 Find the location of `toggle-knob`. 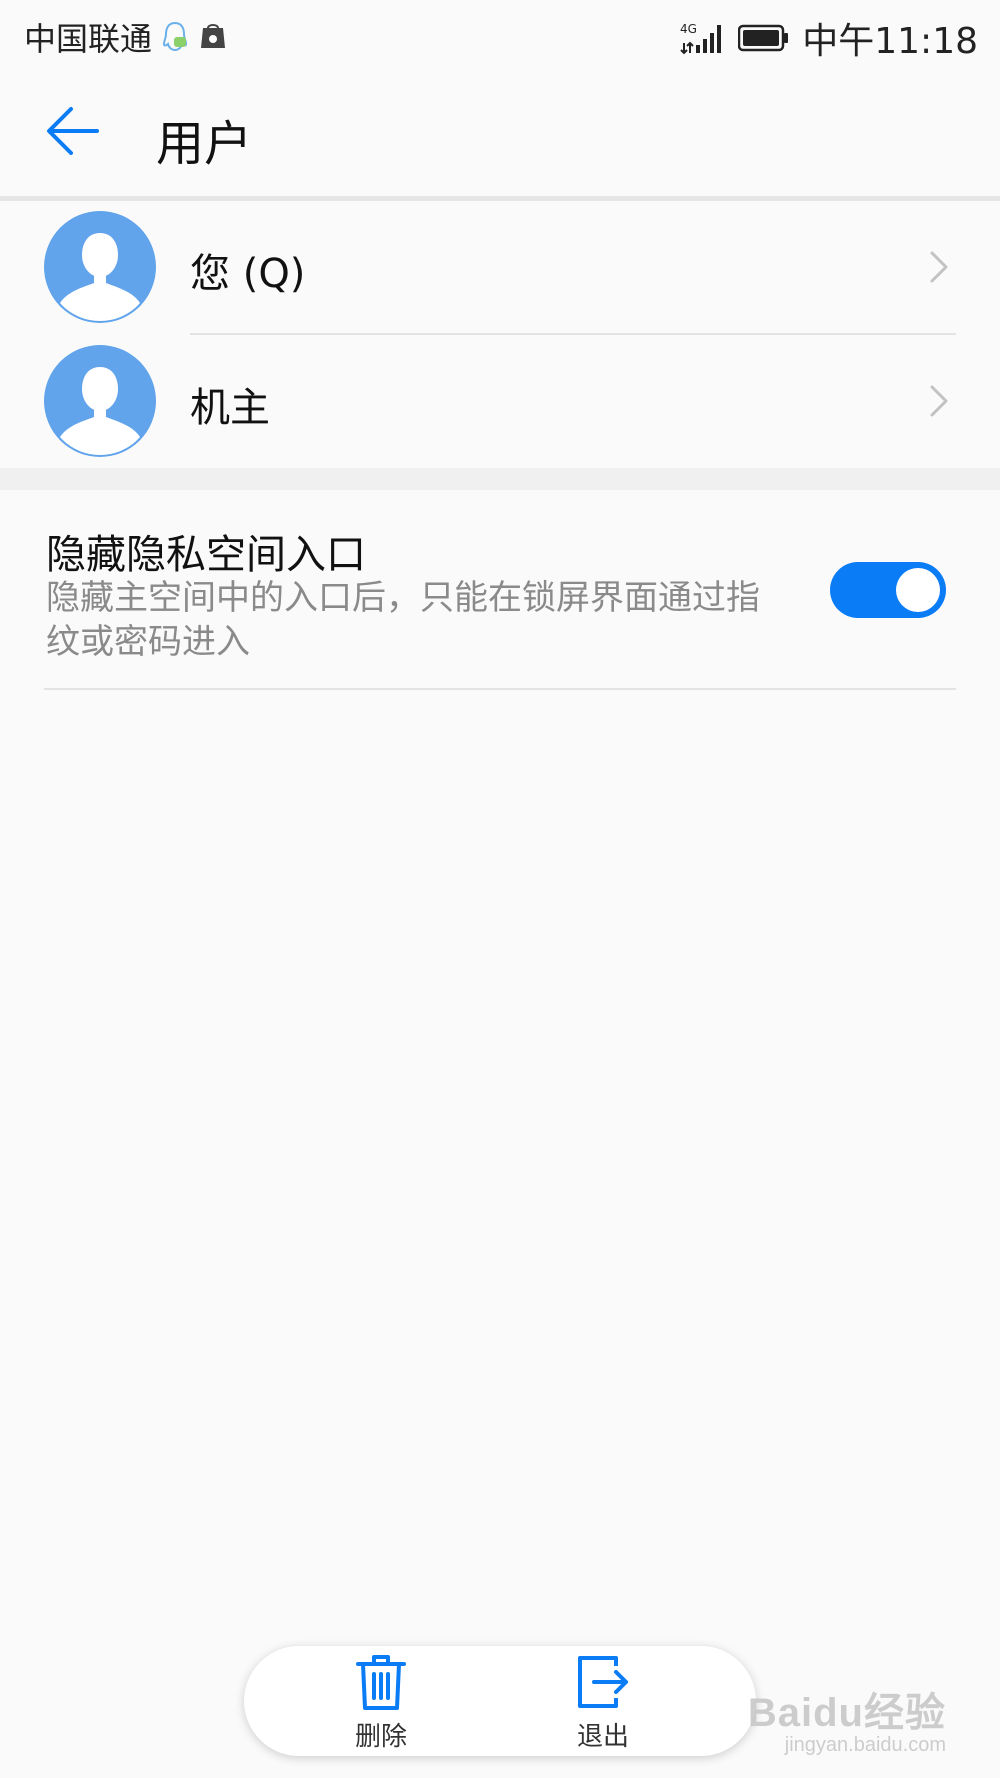

toggle-knob is located at coordinates (918, 590).